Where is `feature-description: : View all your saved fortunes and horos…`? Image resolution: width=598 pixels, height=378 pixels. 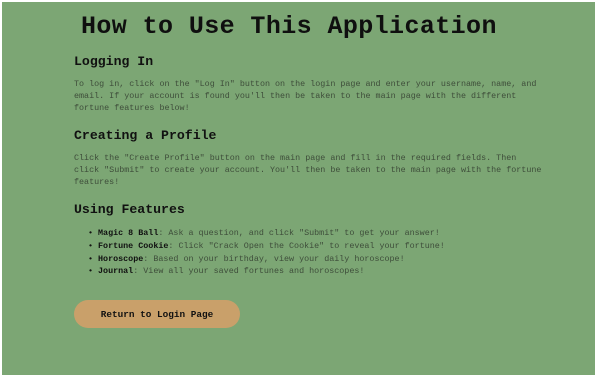 feature-description: : View all your saved fortunes and horos… is located at coordinates (249, 271).